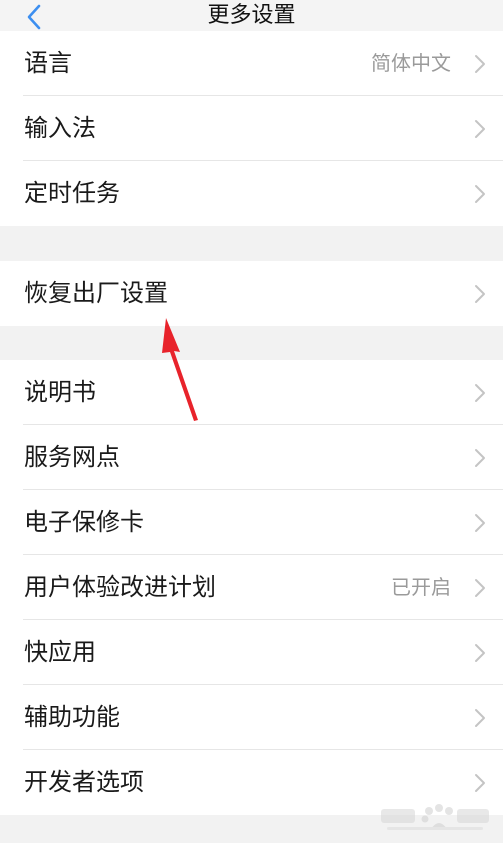 Image resolution: width=503 pixels, height=843 pixels. Describe the element at coordinates (60, 392) in the screenshot. I see `row-label: 说明书` at that location.